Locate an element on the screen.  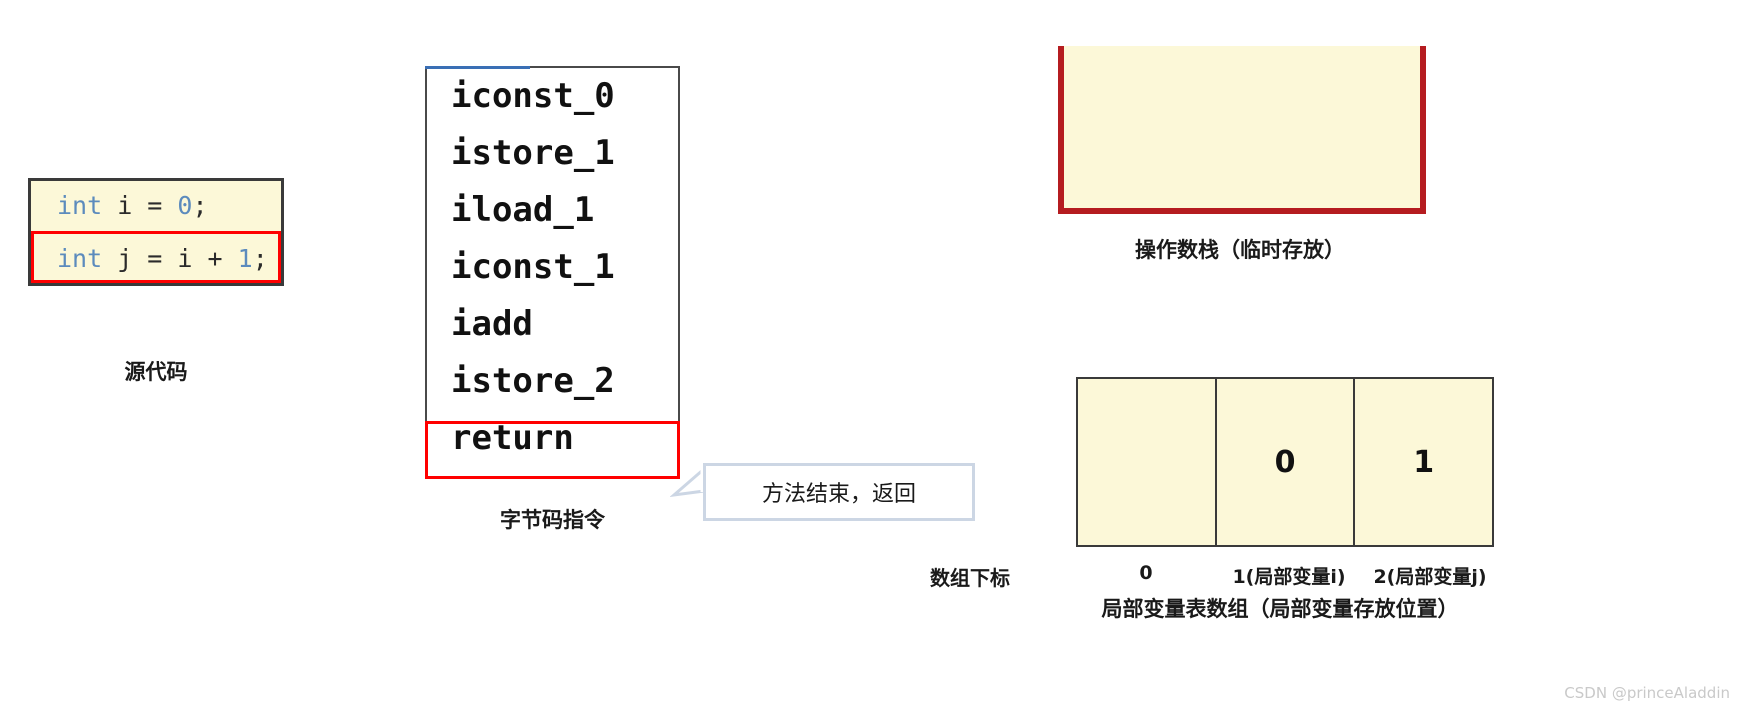
array-index-label-2: 2(局部变量j) is located at coordinates (1430, 577).